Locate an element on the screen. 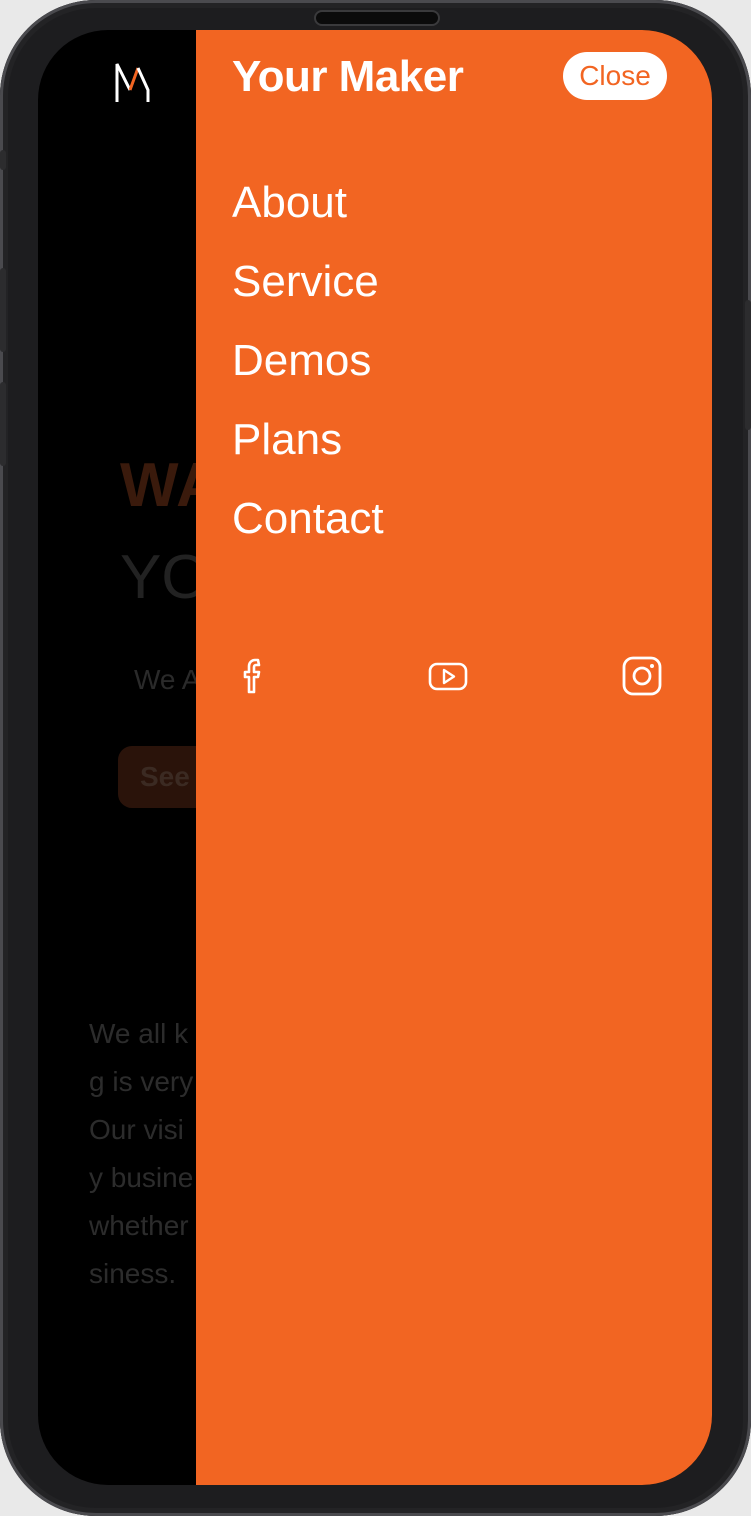 The height and width of the screenshot is (1516, 751). close-button: Close is located at coordinates (615, 76).